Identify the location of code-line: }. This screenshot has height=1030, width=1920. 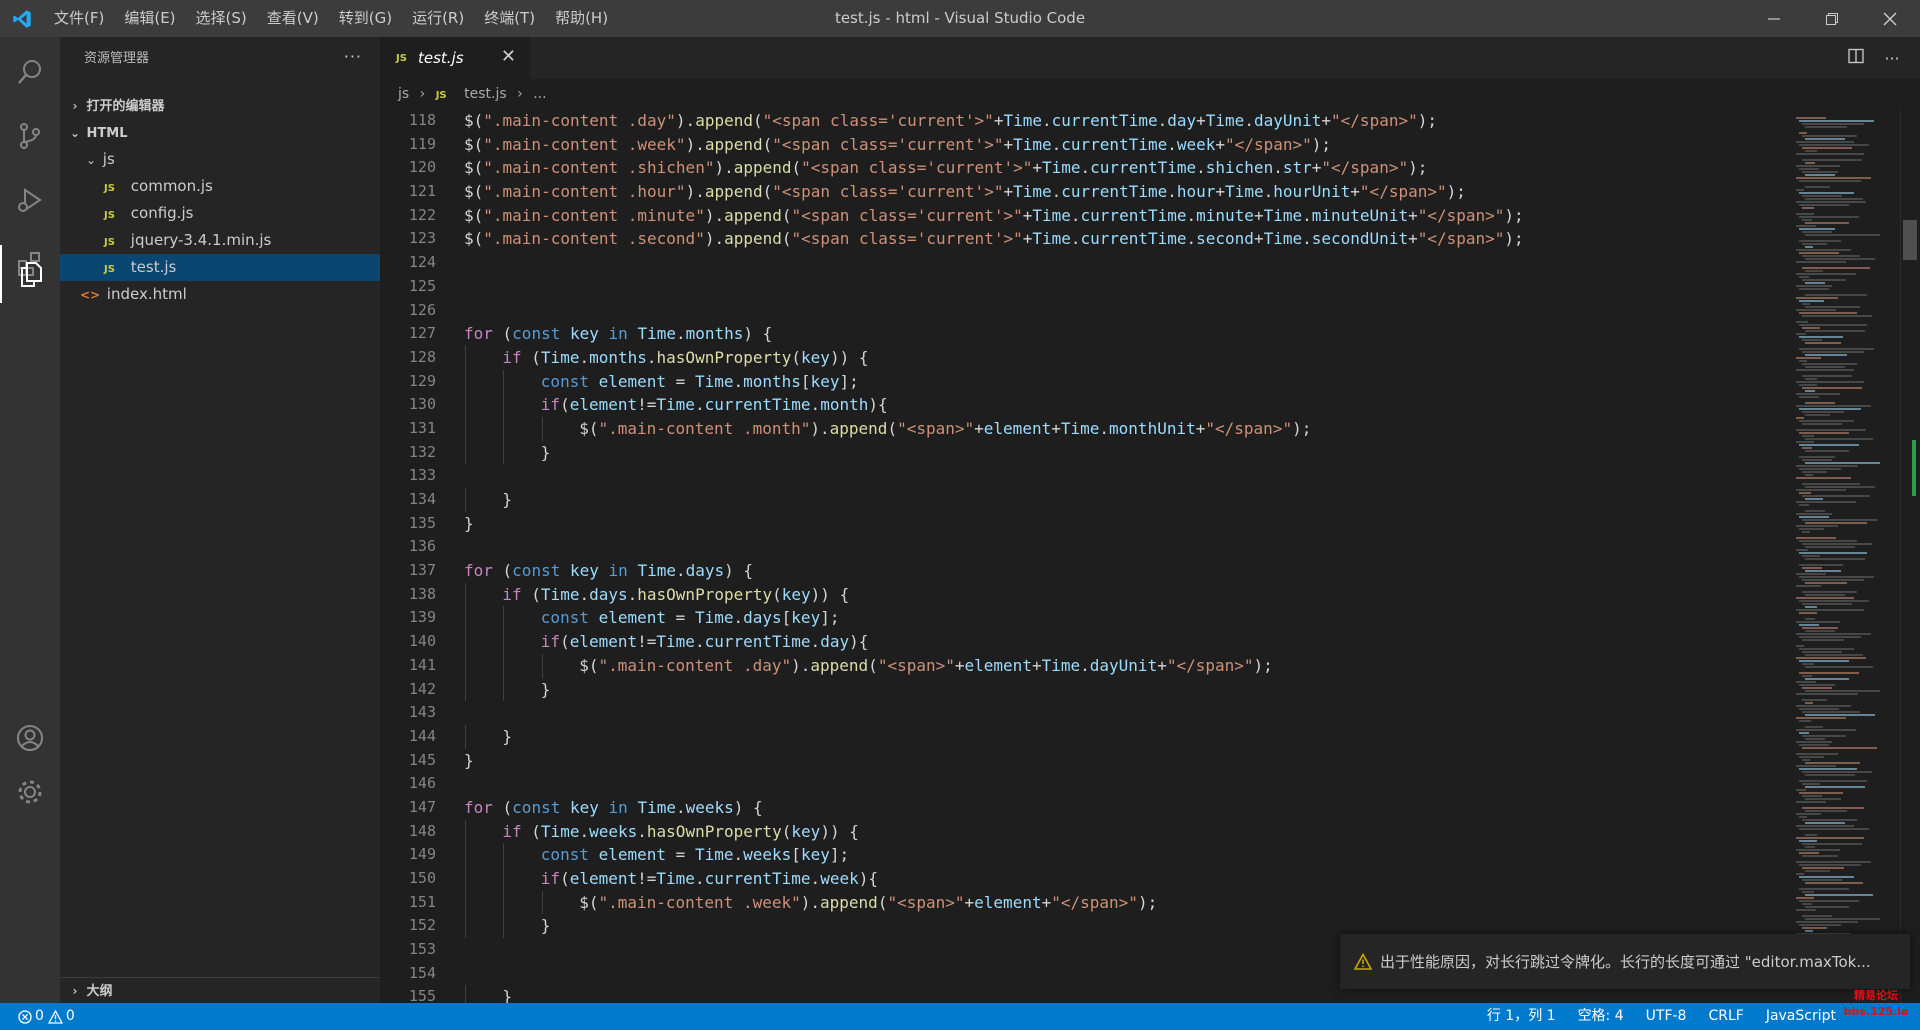
(1114, 736).